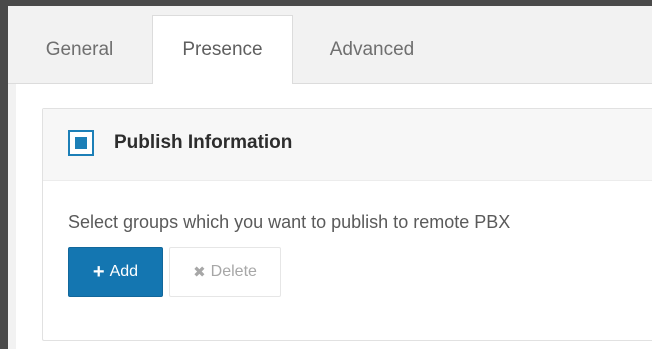 The width and height of the screenshot is (652, 349). What do you see at coordinates (199, 272) in the screenshot?
I see `x-icon: ✖` at bounding box center [199, 272].